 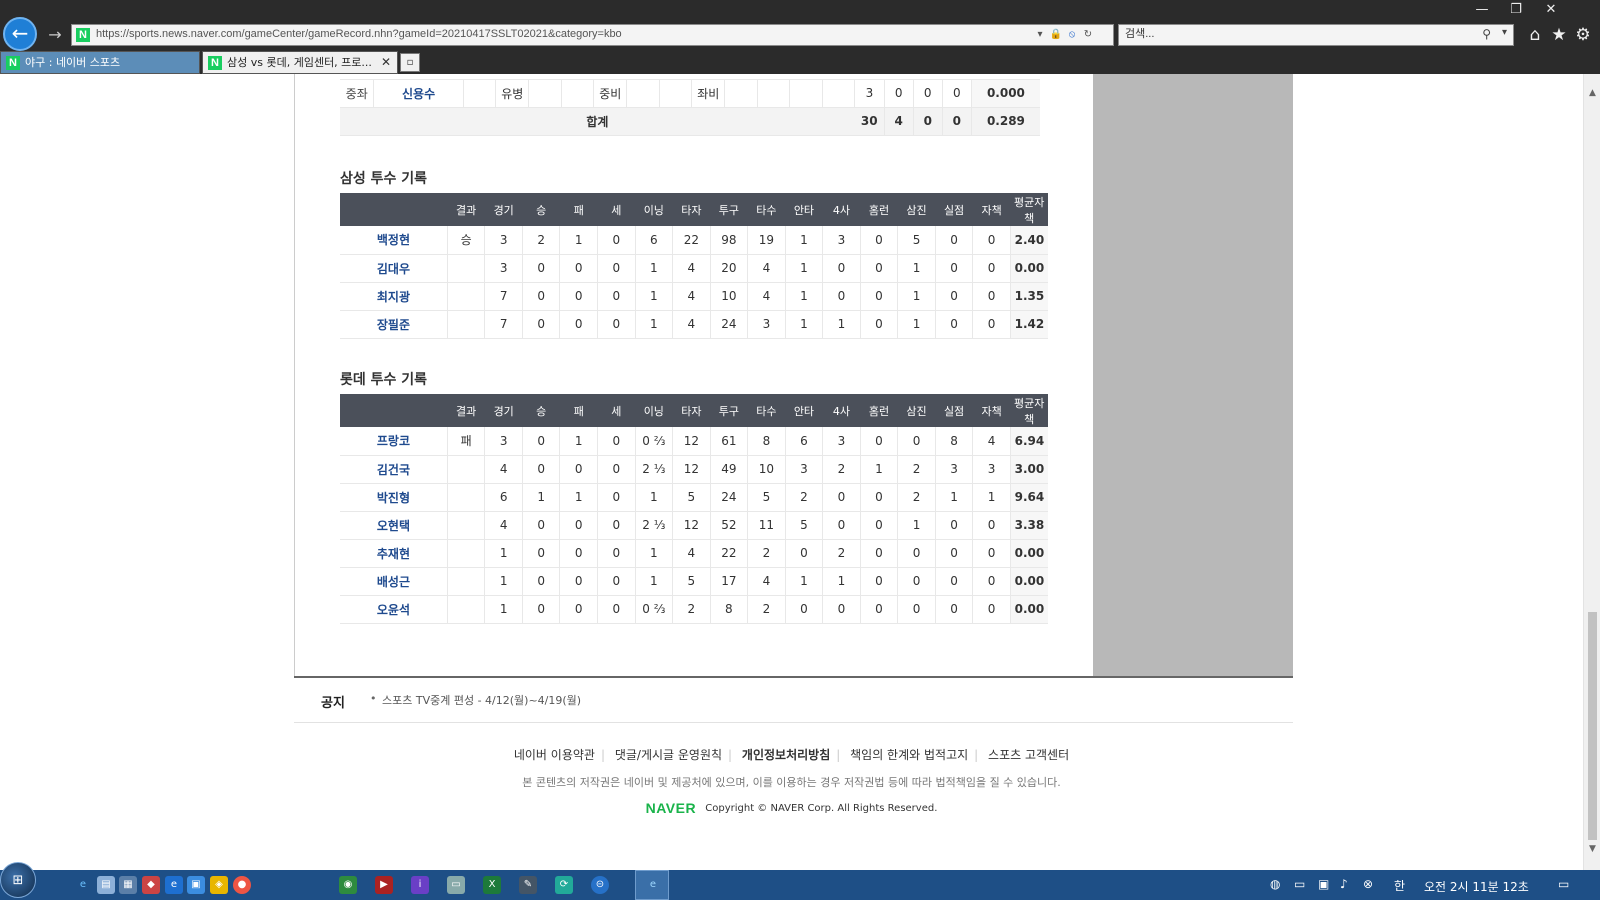 What do you see at coordinates (333, 703) in the screenshot?
I see `notice-label: 공지` at bounding box center [333, 703].